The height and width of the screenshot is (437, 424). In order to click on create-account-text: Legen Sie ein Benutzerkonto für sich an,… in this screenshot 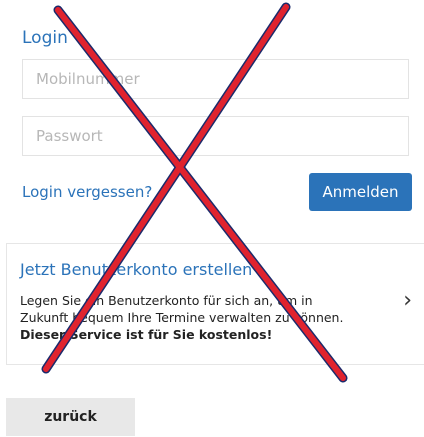, I will do `click(182, 309)`.